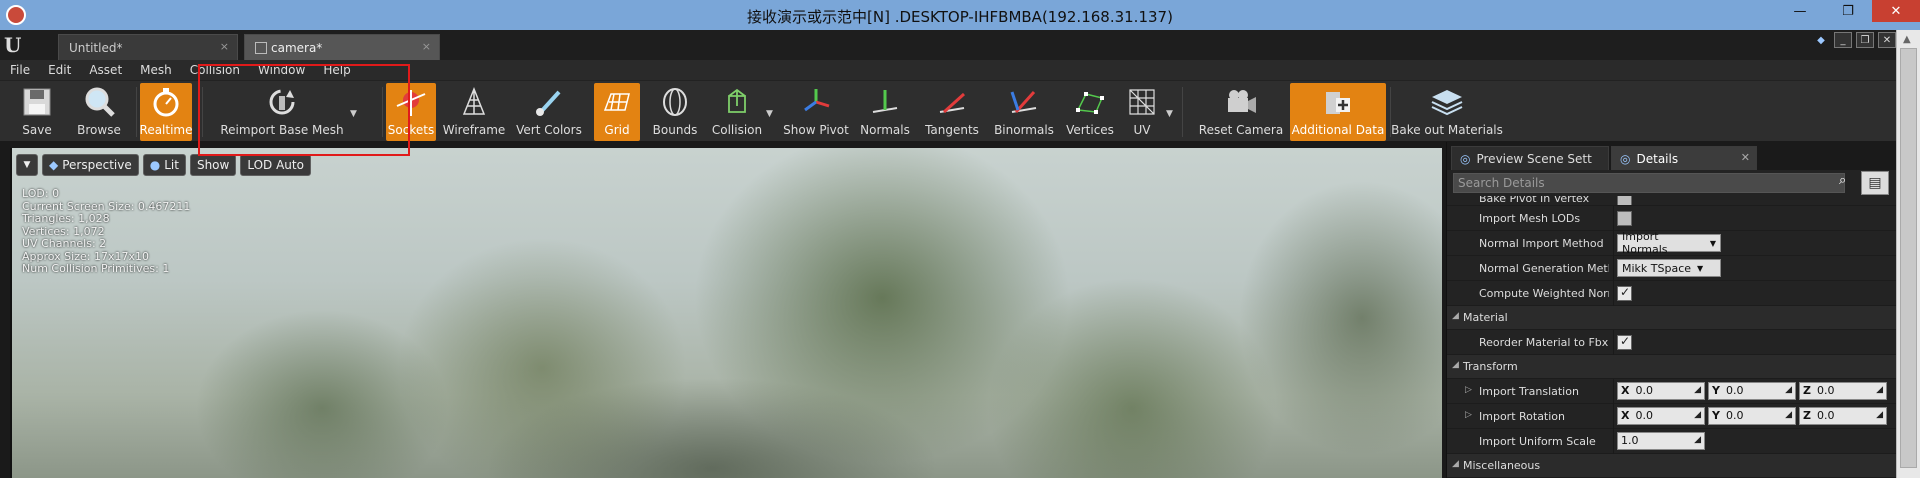 The height and width of the screenshot is (478, 1920). I want to click on viewport-toolbar: ▼ ◆ Perspective ● Lit Show LOD Auto, so click(163, 165).